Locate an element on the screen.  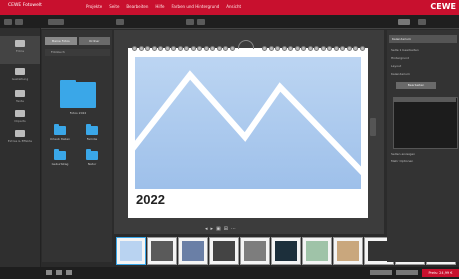
folder-main-label: Fotos 2022 is located at coordinates (78, 113).